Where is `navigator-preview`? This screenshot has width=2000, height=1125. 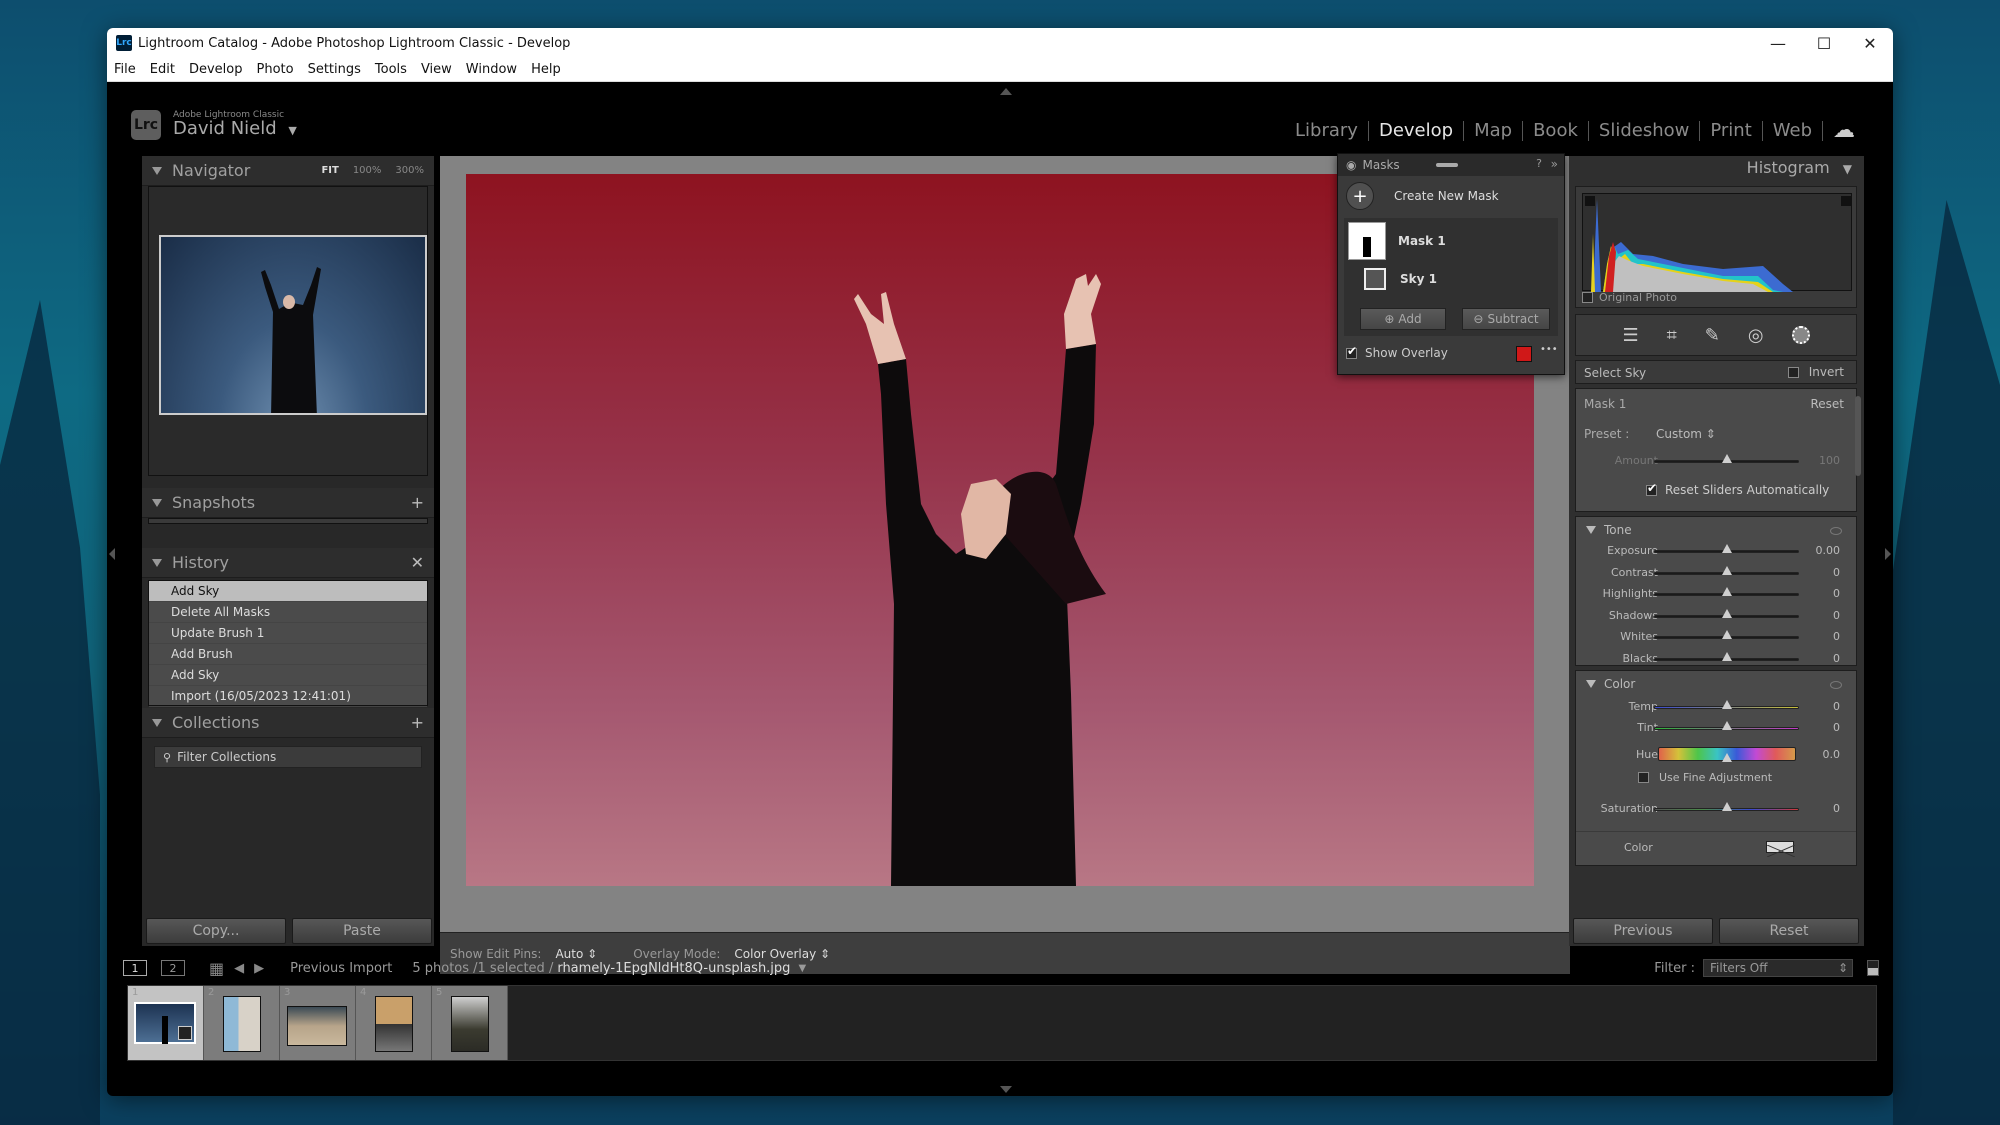
navigator-preview is located at coordinates (288, 331).